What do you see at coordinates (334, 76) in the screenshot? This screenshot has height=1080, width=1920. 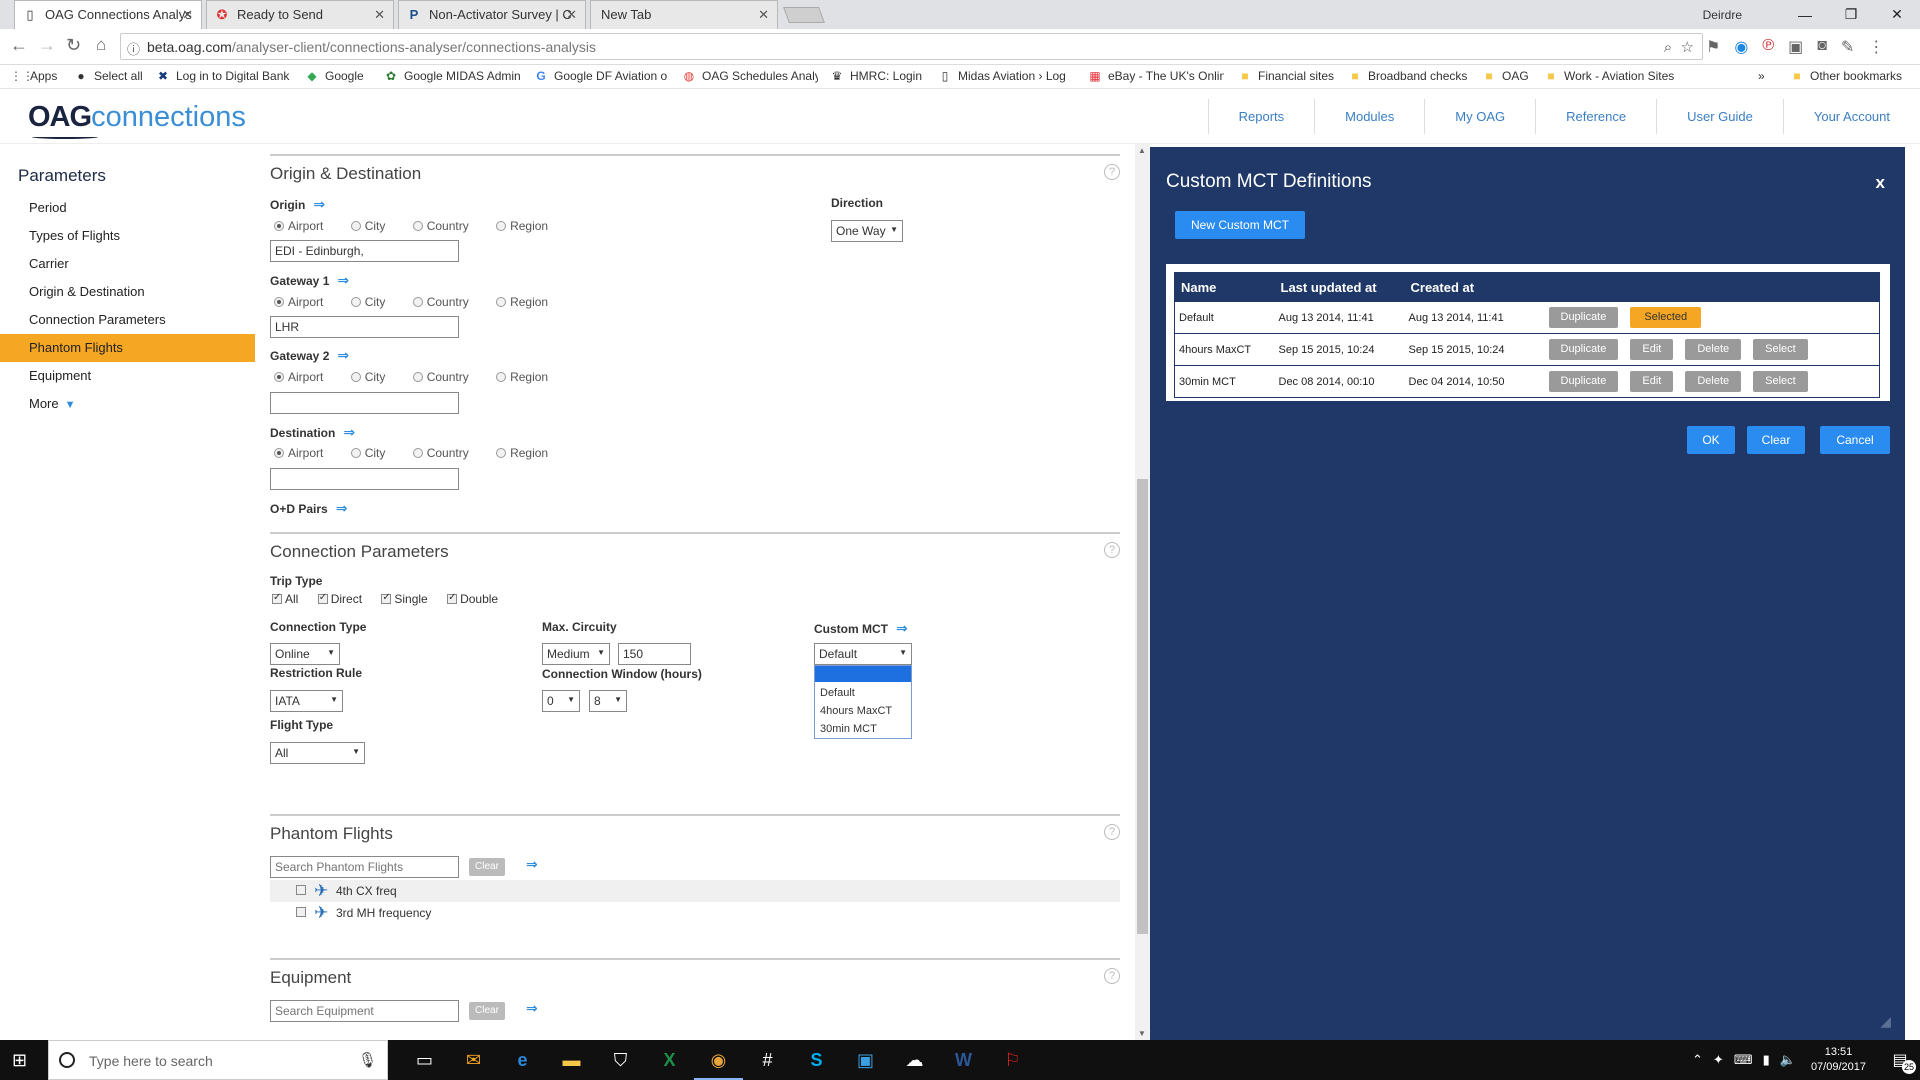 I see `bookmark-google: ◆ Google` at bounding box center [334, 76].